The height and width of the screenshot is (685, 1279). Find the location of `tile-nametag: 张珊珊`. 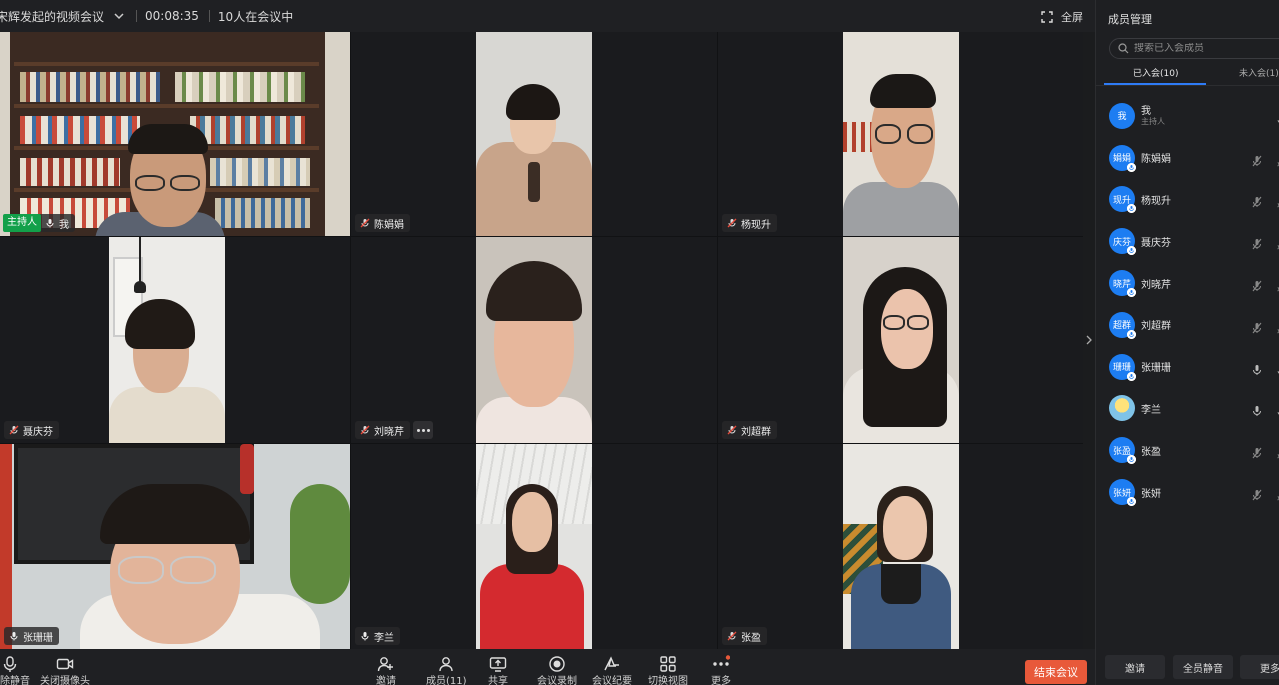

tile-nametag: 张珊珊 is located at coordinates (31, 636).